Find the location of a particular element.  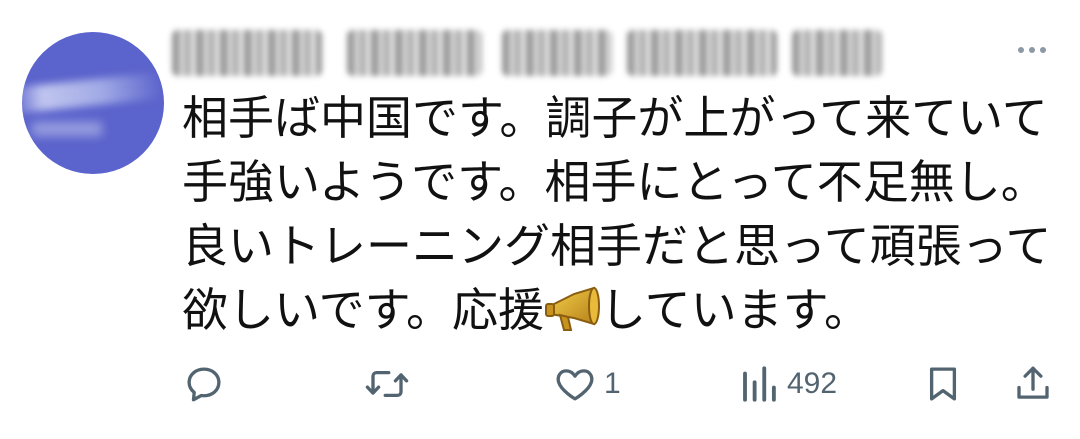

bookmark-icon is located at coordinates (943, 384).